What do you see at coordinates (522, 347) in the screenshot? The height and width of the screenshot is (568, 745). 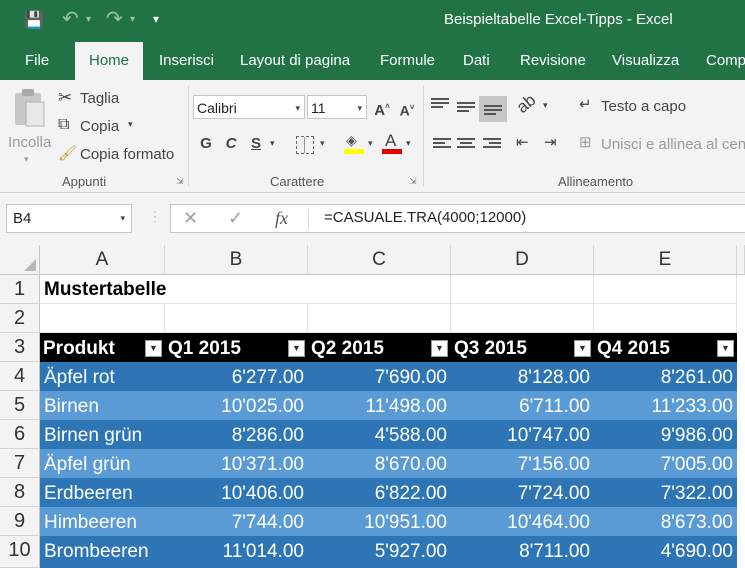 I see `table-header-q3: Q3 2015 ▼` at bounding box center [522, 347].